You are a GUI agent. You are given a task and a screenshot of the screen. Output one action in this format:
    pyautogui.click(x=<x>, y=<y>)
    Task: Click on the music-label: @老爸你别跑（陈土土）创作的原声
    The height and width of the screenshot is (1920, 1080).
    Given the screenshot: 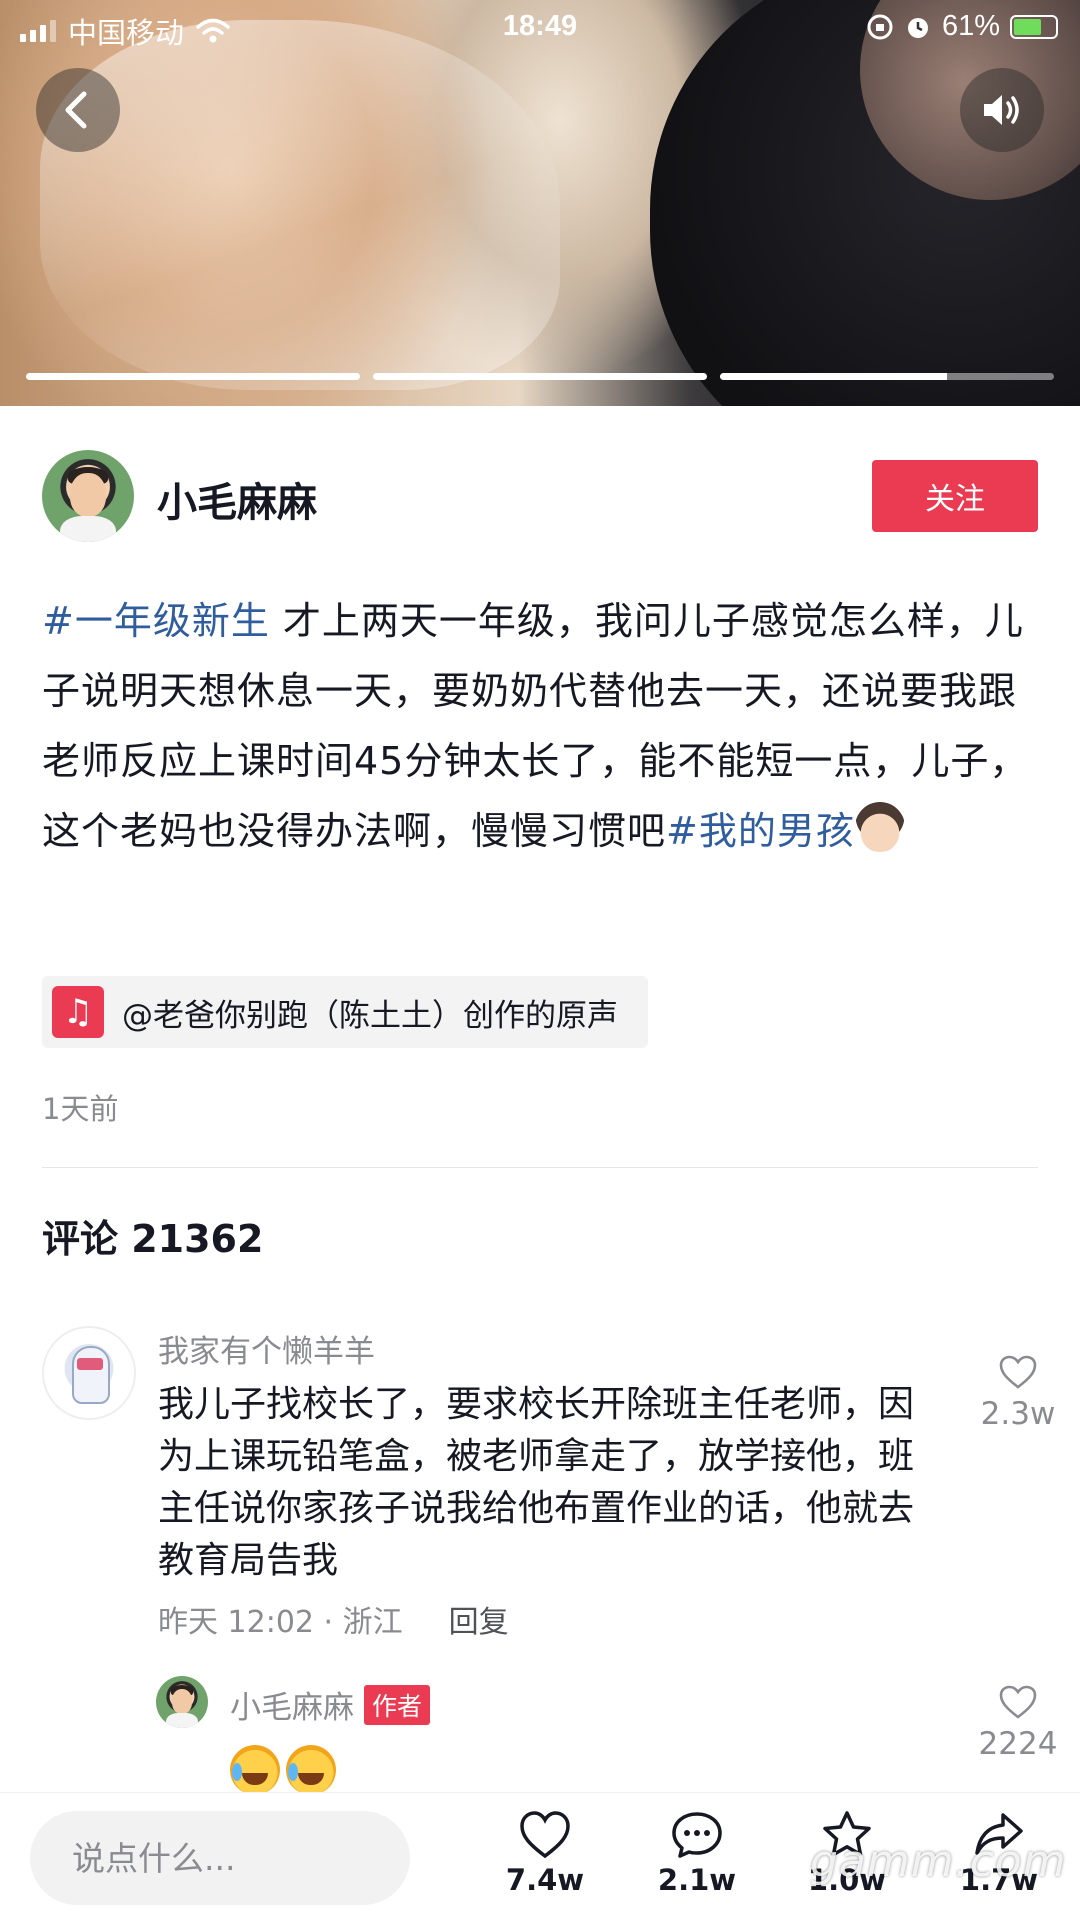 What is the action you would take?
    pyautogui.click(x=370, y=1015)
    